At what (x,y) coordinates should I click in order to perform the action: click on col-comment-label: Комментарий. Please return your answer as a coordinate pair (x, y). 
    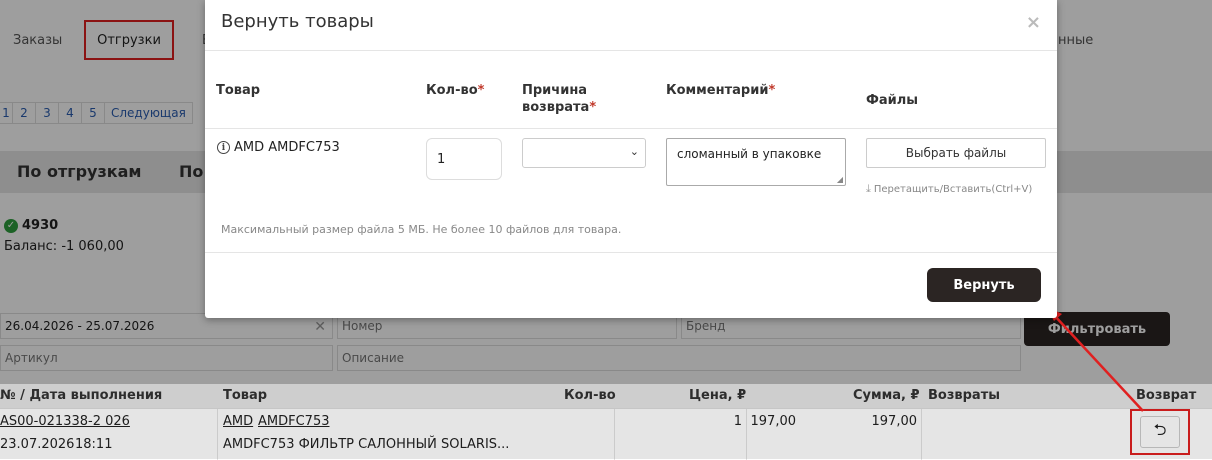
    Looking at the image, I should click on (717, 90).